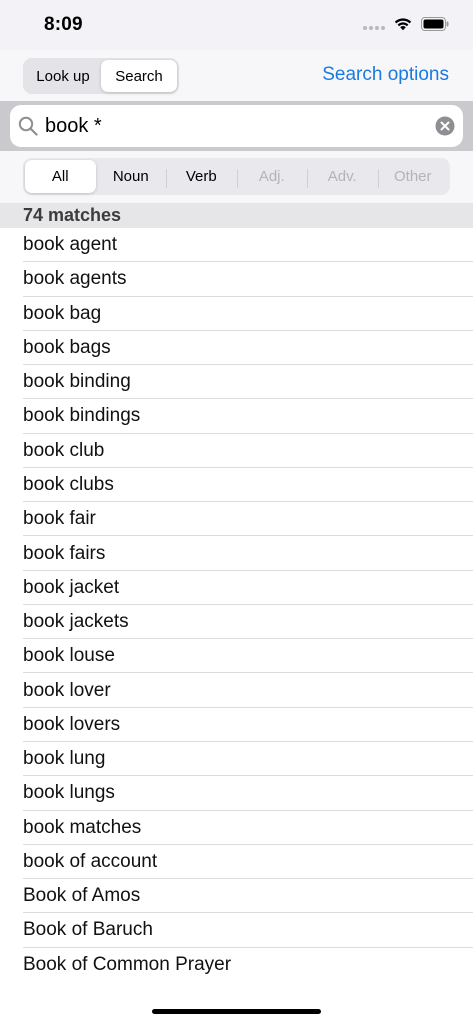 The image size is (473, 1024). I want to click on list-item: book bag, so click(236, 314).